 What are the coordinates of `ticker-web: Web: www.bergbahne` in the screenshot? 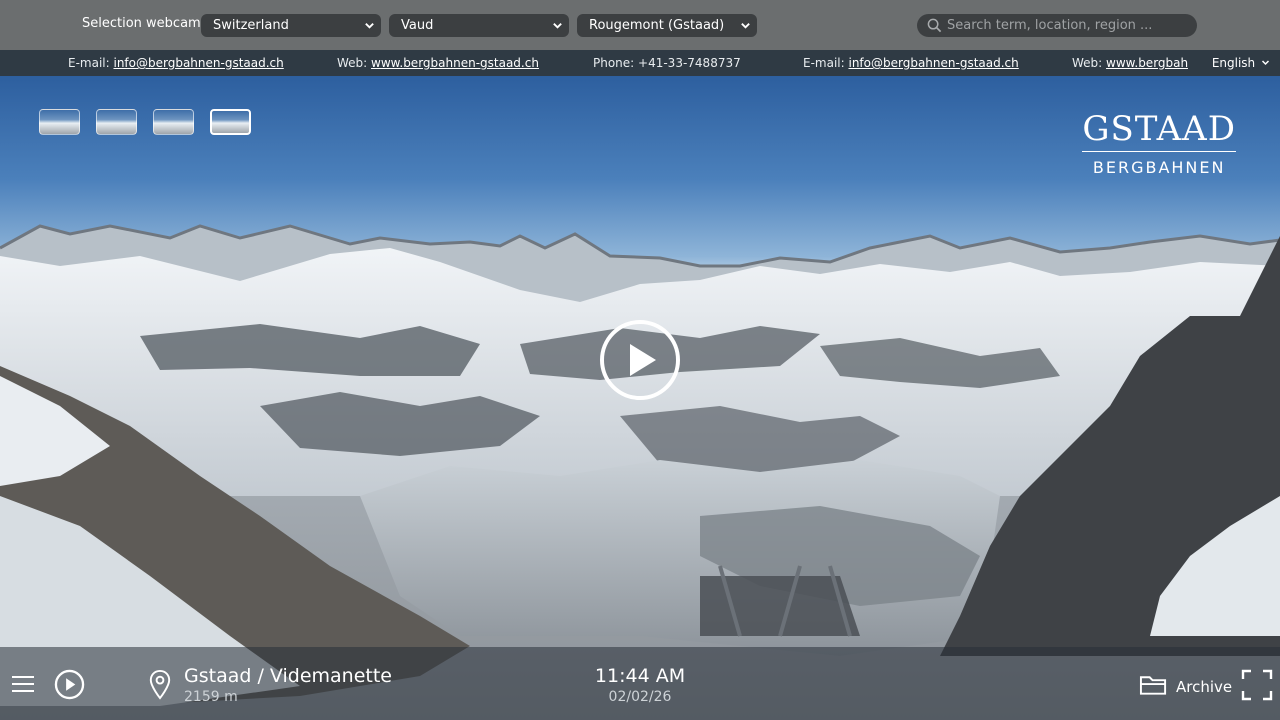 It's located at (1137, 63).